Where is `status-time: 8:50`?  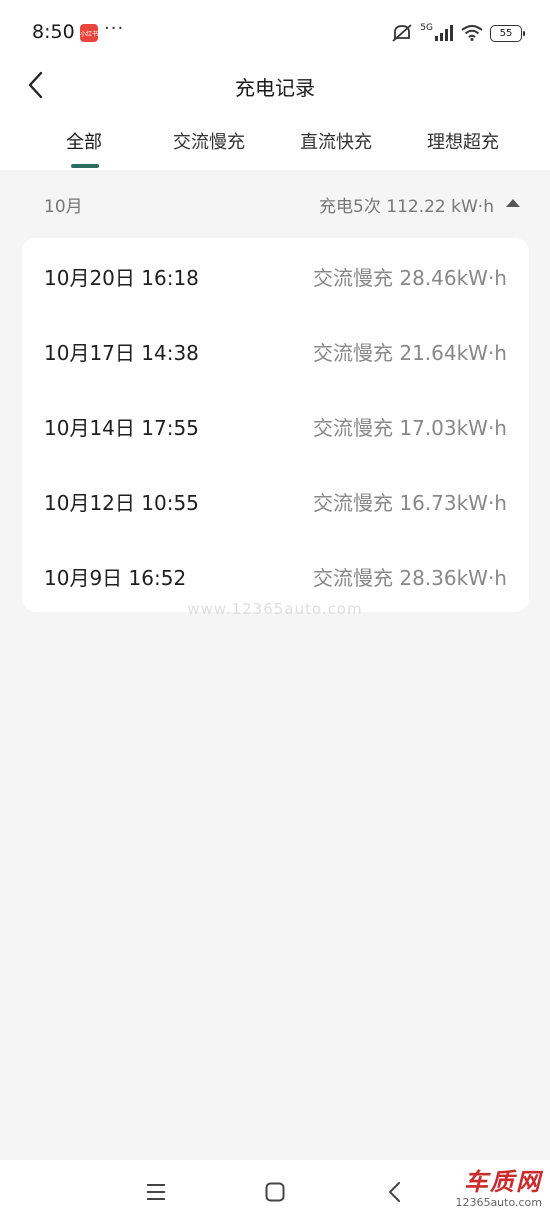 status-time: 8:50 is located at coordinates (53, 32).